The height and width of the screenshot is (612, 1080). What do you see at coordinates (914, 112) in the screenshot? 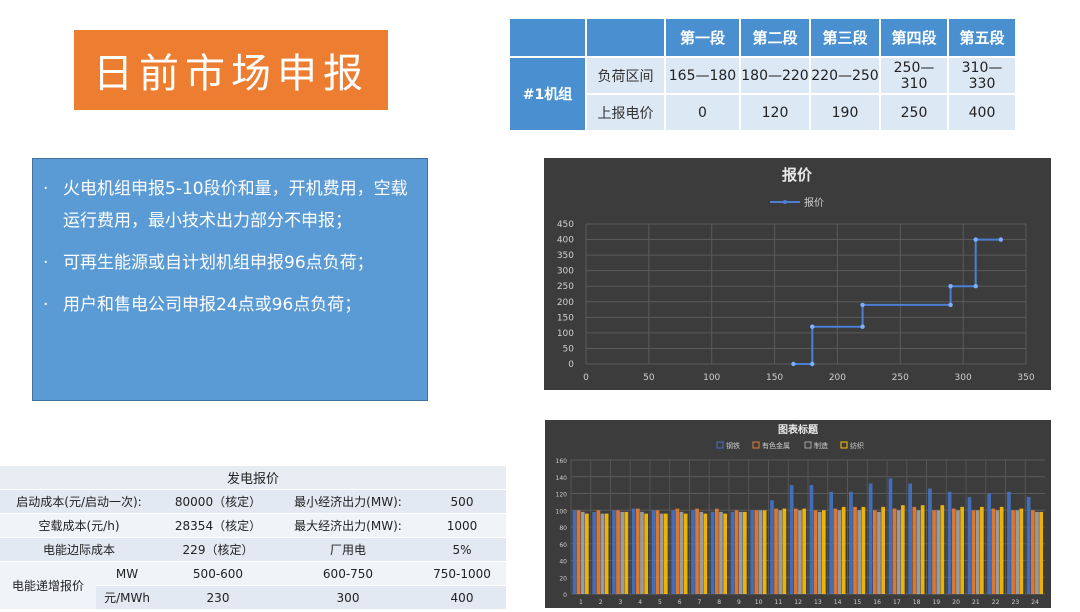
I see `table-cell: 250` at bounding box center [914, 112].